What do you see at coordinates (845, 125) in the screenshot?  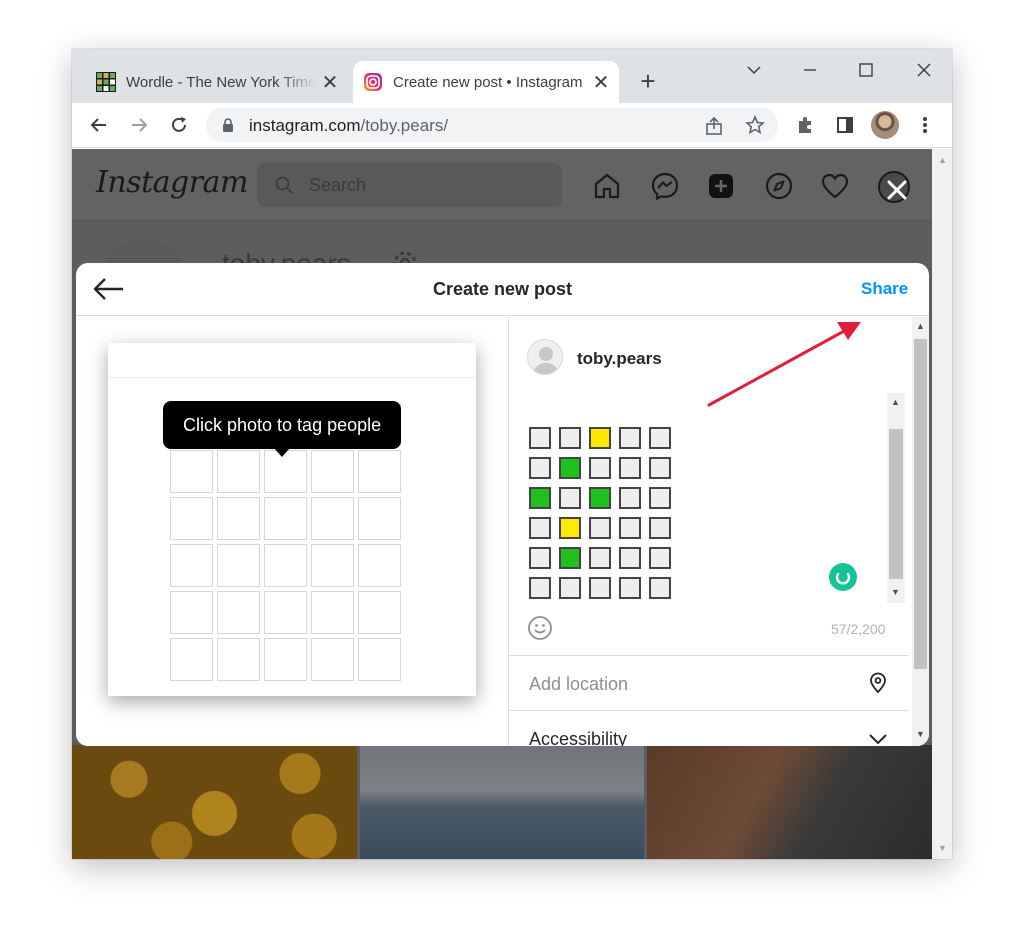 I see `side-panel-icon` at bounding box center [845, 125].